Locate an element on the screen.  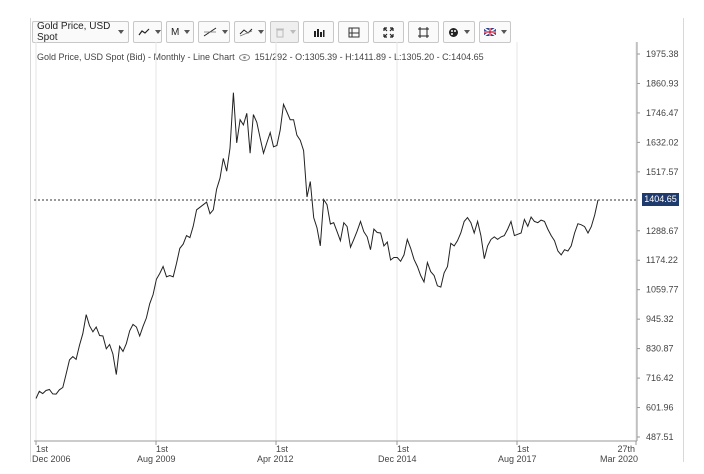
y-tick-label: 1174.22 is located at coordinates (662, 260).